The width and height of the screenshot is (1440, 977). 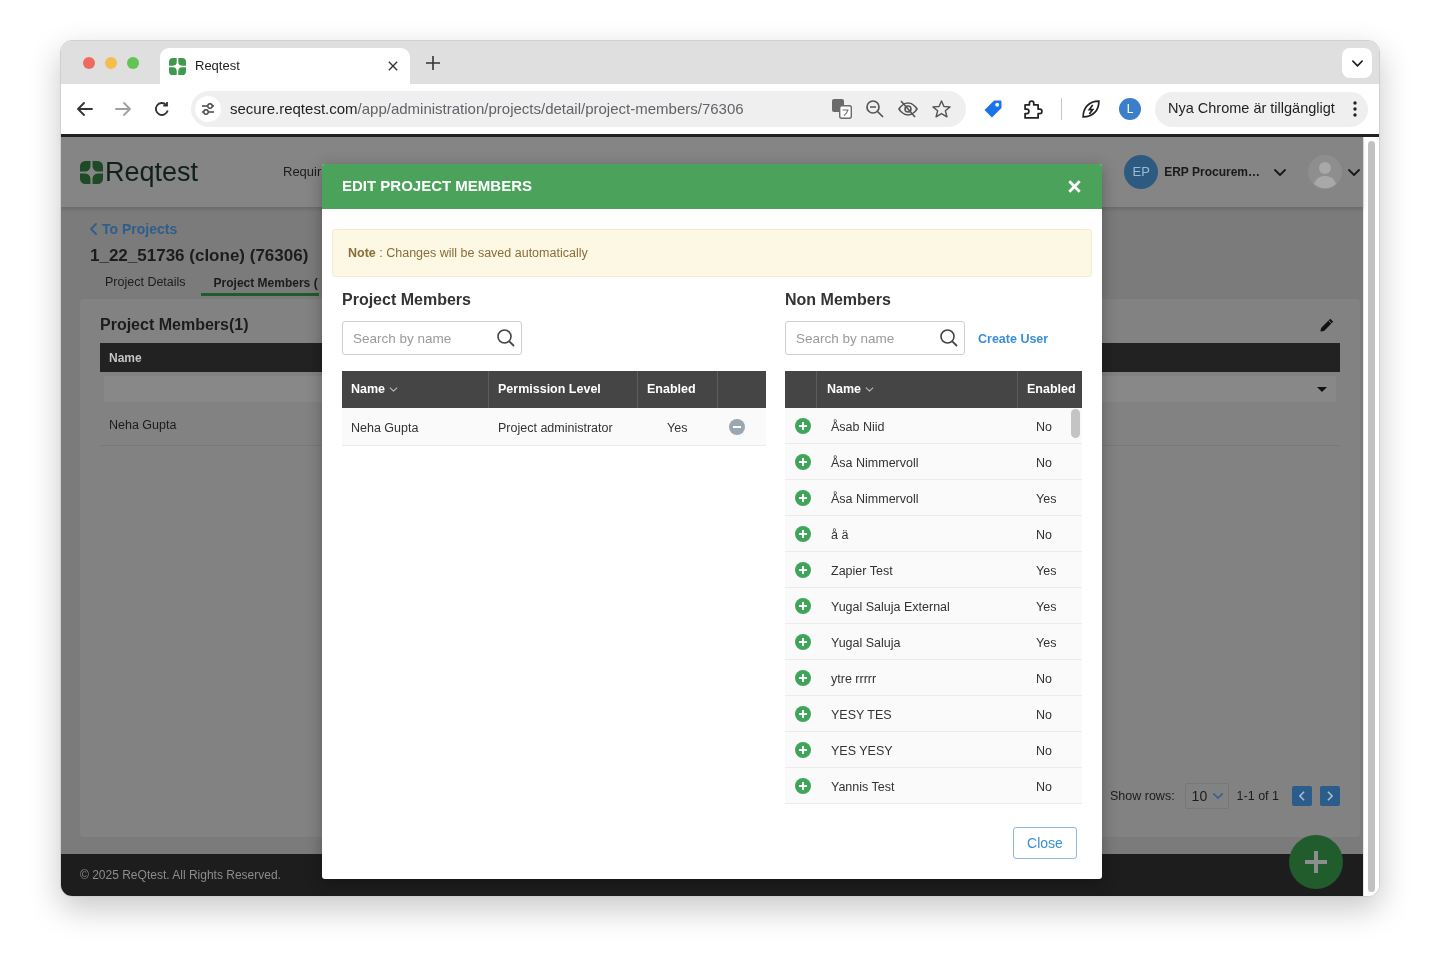 What do you see at coordinates (302, 172) in the screenshot?
I see `nav-link: Requir` at bounding box center [302, 172].